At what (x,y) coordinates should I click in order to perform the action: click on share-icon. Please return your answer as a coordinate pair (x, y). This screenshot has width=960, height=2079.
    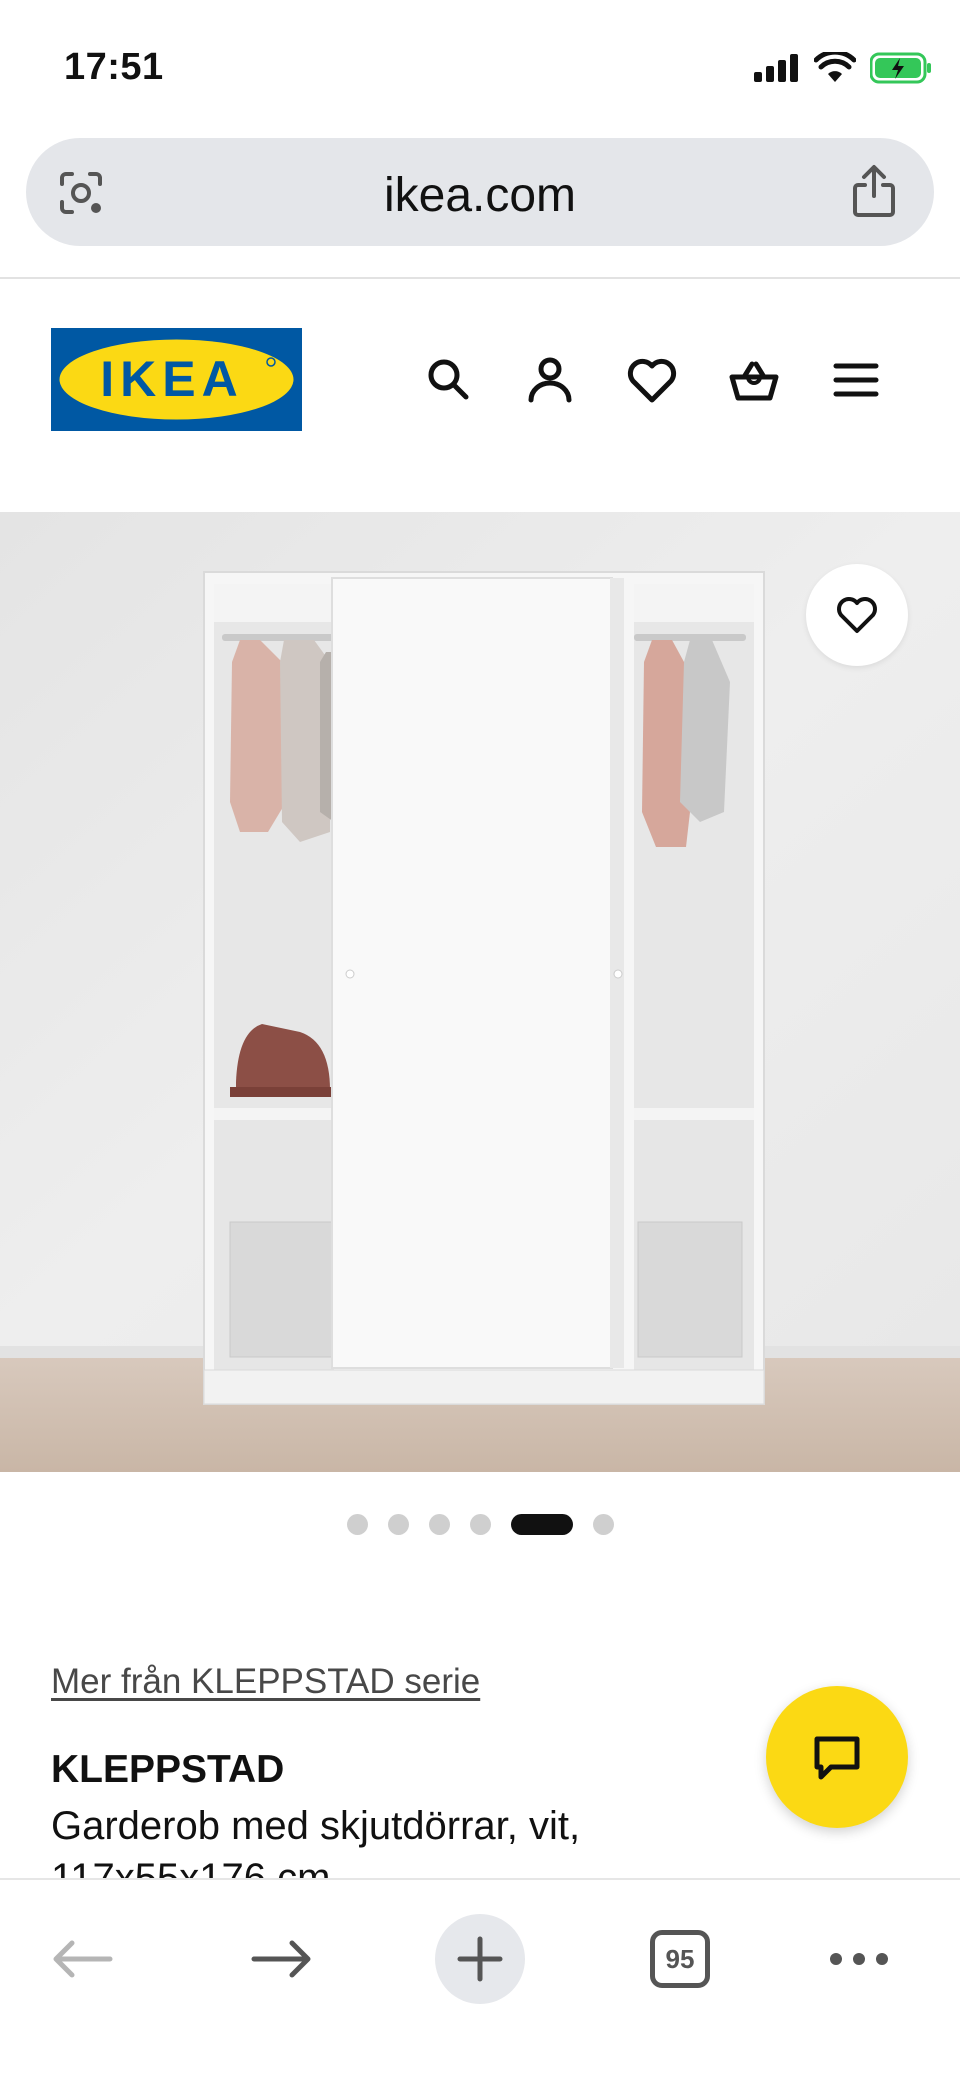
    Looking at the image, I should click on (874, 191).